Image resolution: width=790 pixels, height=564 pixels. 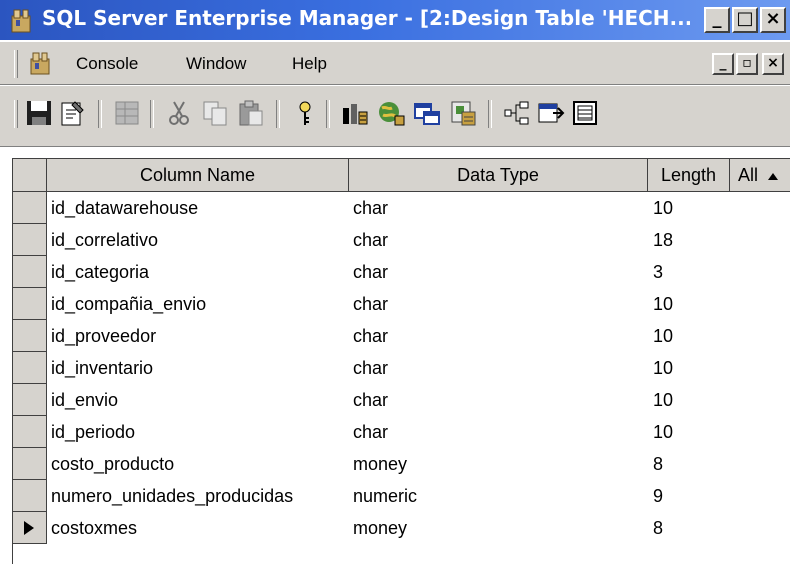 I want to click on grid-header: Column Name Data Type Length All, so click(x=401, y=175).